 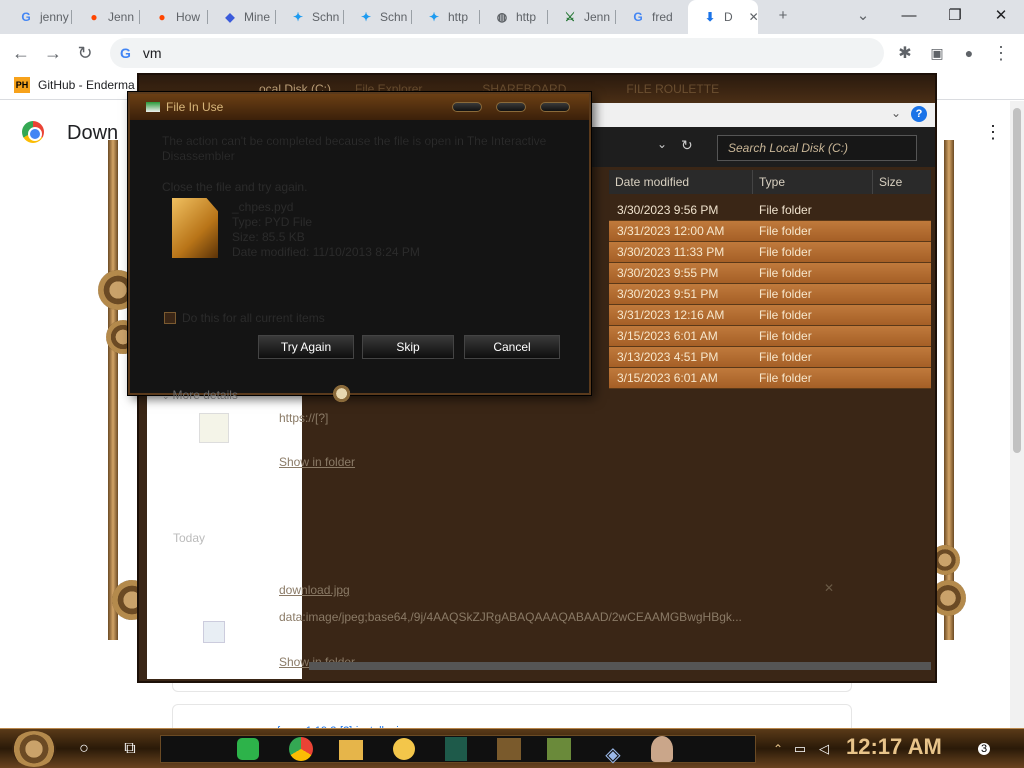 I want to click on extensions-icon: ✱, so click(x=905, y=53).